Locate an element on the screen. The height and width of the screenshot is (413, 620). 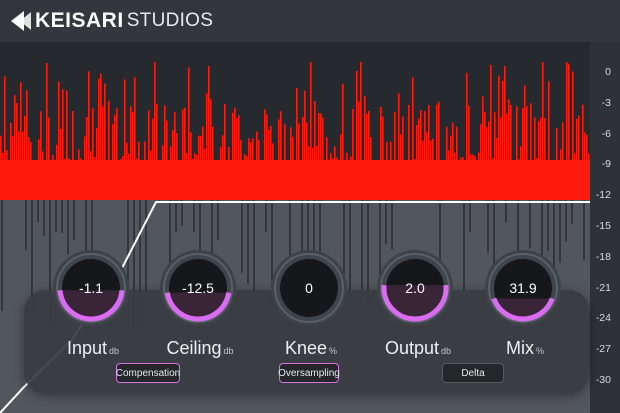
db-tick-label: -3 is located at coordinates (606, 102).